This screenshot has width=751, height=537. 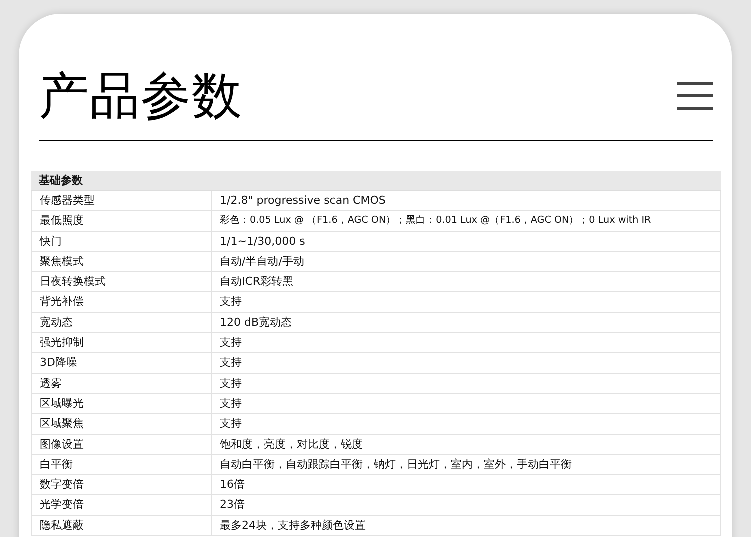 I want to click on table-cell: 日夜转换模式, so click(x=122, y=282).